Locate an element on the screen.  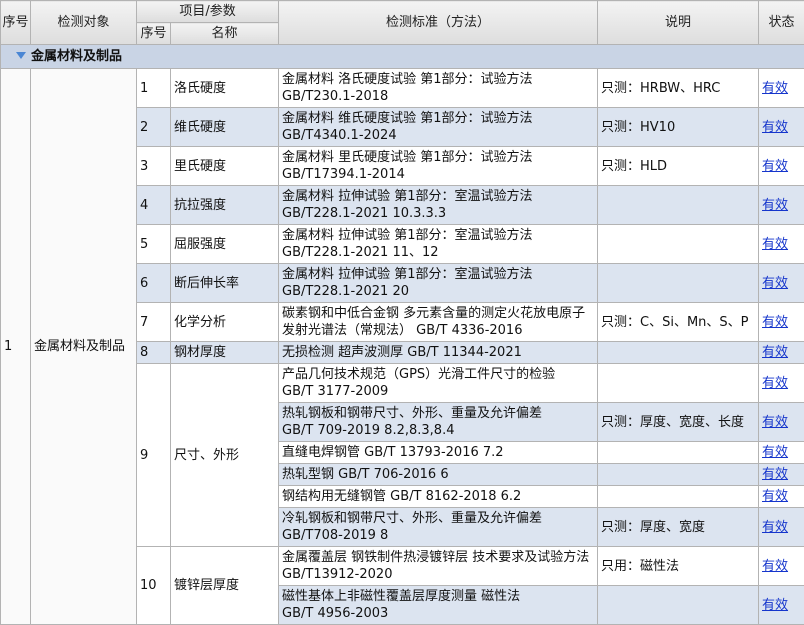
item-name-cell: 屈服强度 is located at coordinates (224, 244).